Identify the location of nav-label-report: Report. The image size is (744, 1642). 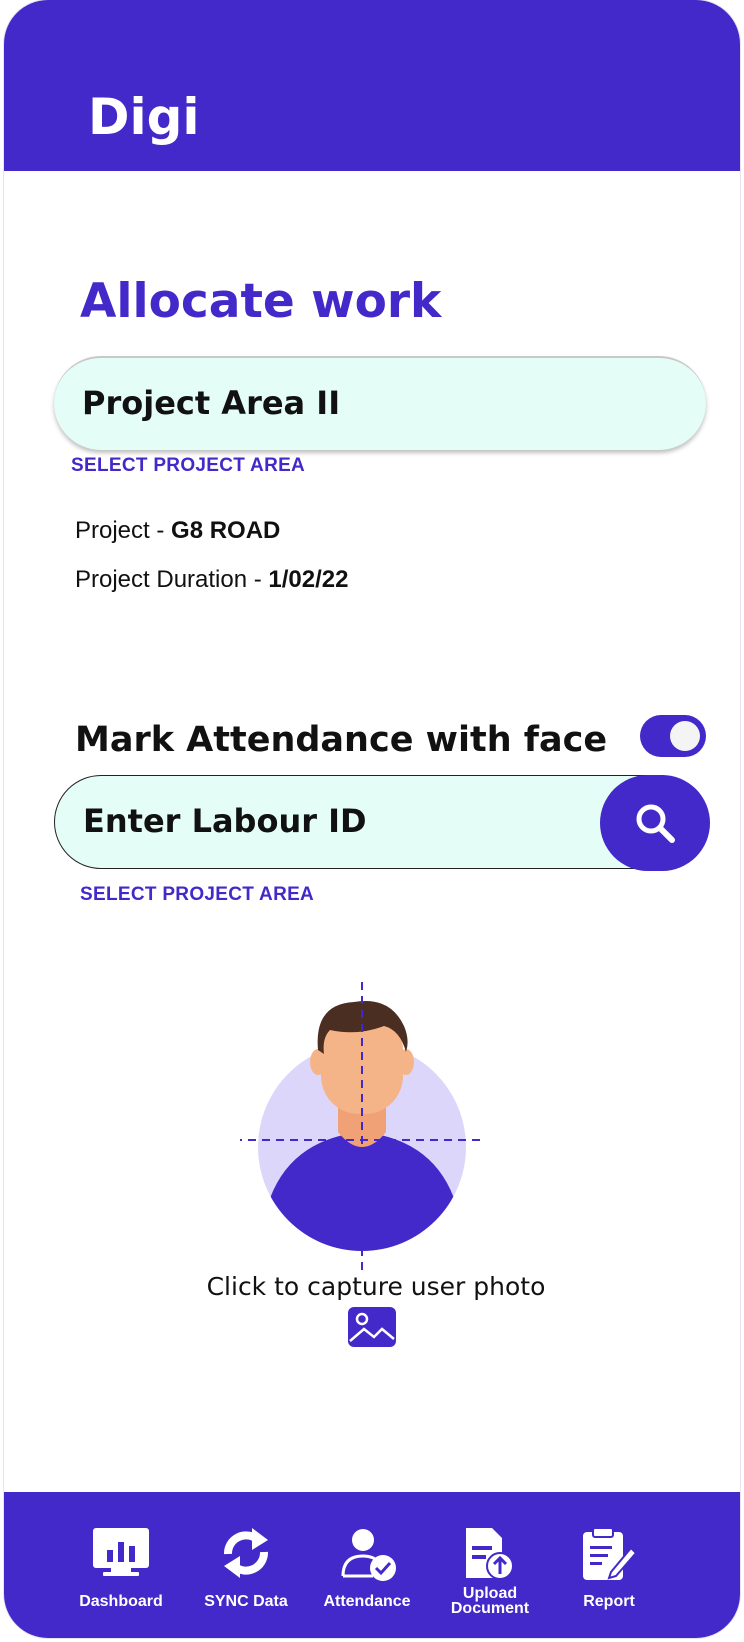
(609, 1601).